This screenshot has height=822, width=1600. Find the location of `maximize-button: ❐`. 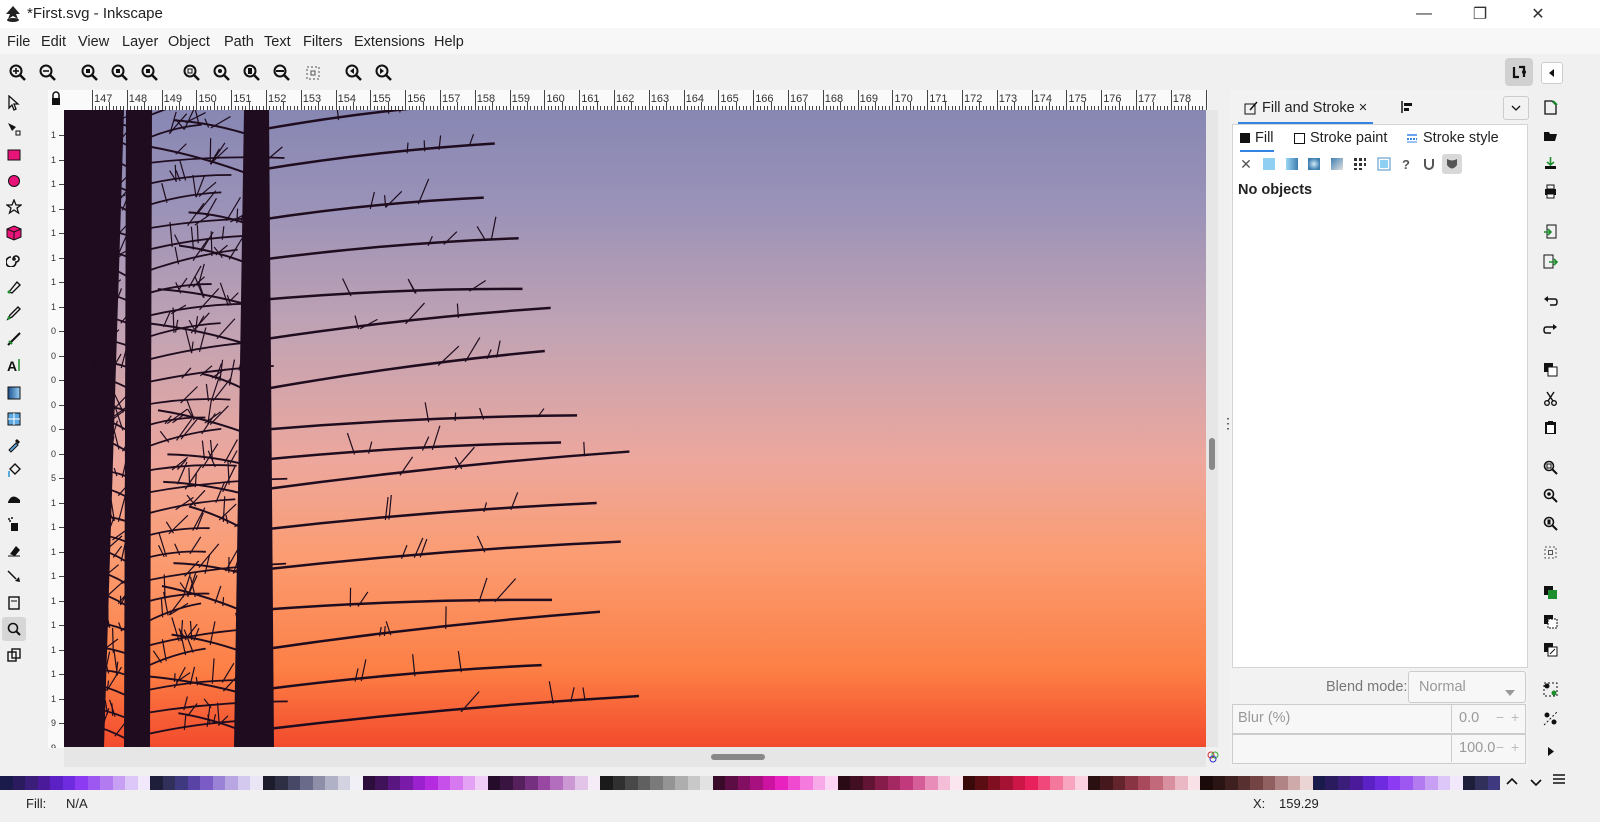

maximize-button: ❐ is located at coordinates (1480, 14).